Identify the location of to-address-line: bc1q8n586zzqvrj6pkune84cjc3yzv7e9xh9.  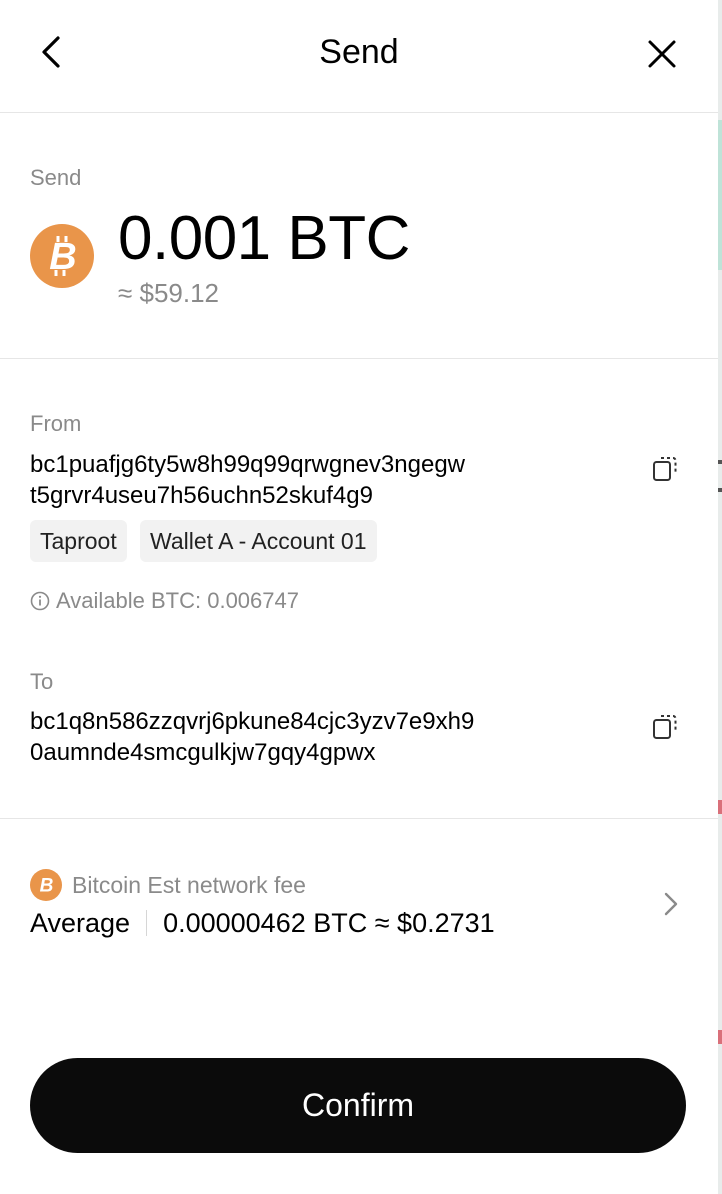
(252, 721).